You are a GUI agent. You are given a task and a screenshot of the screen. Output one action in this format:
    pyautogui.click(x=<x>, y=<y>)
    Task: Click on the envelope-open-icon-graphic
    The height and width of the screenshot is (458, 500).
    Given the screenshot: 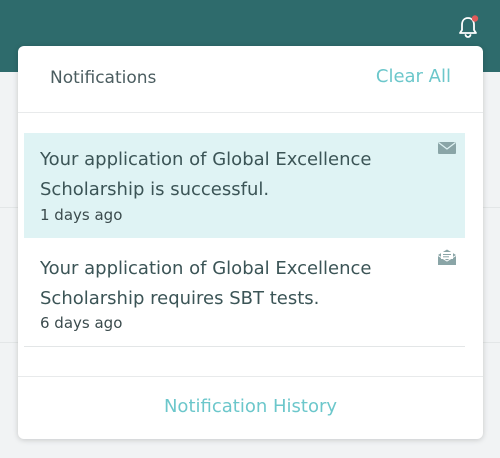 What is the action you would take?
    pyautogui.click(x=447, y=257)
    